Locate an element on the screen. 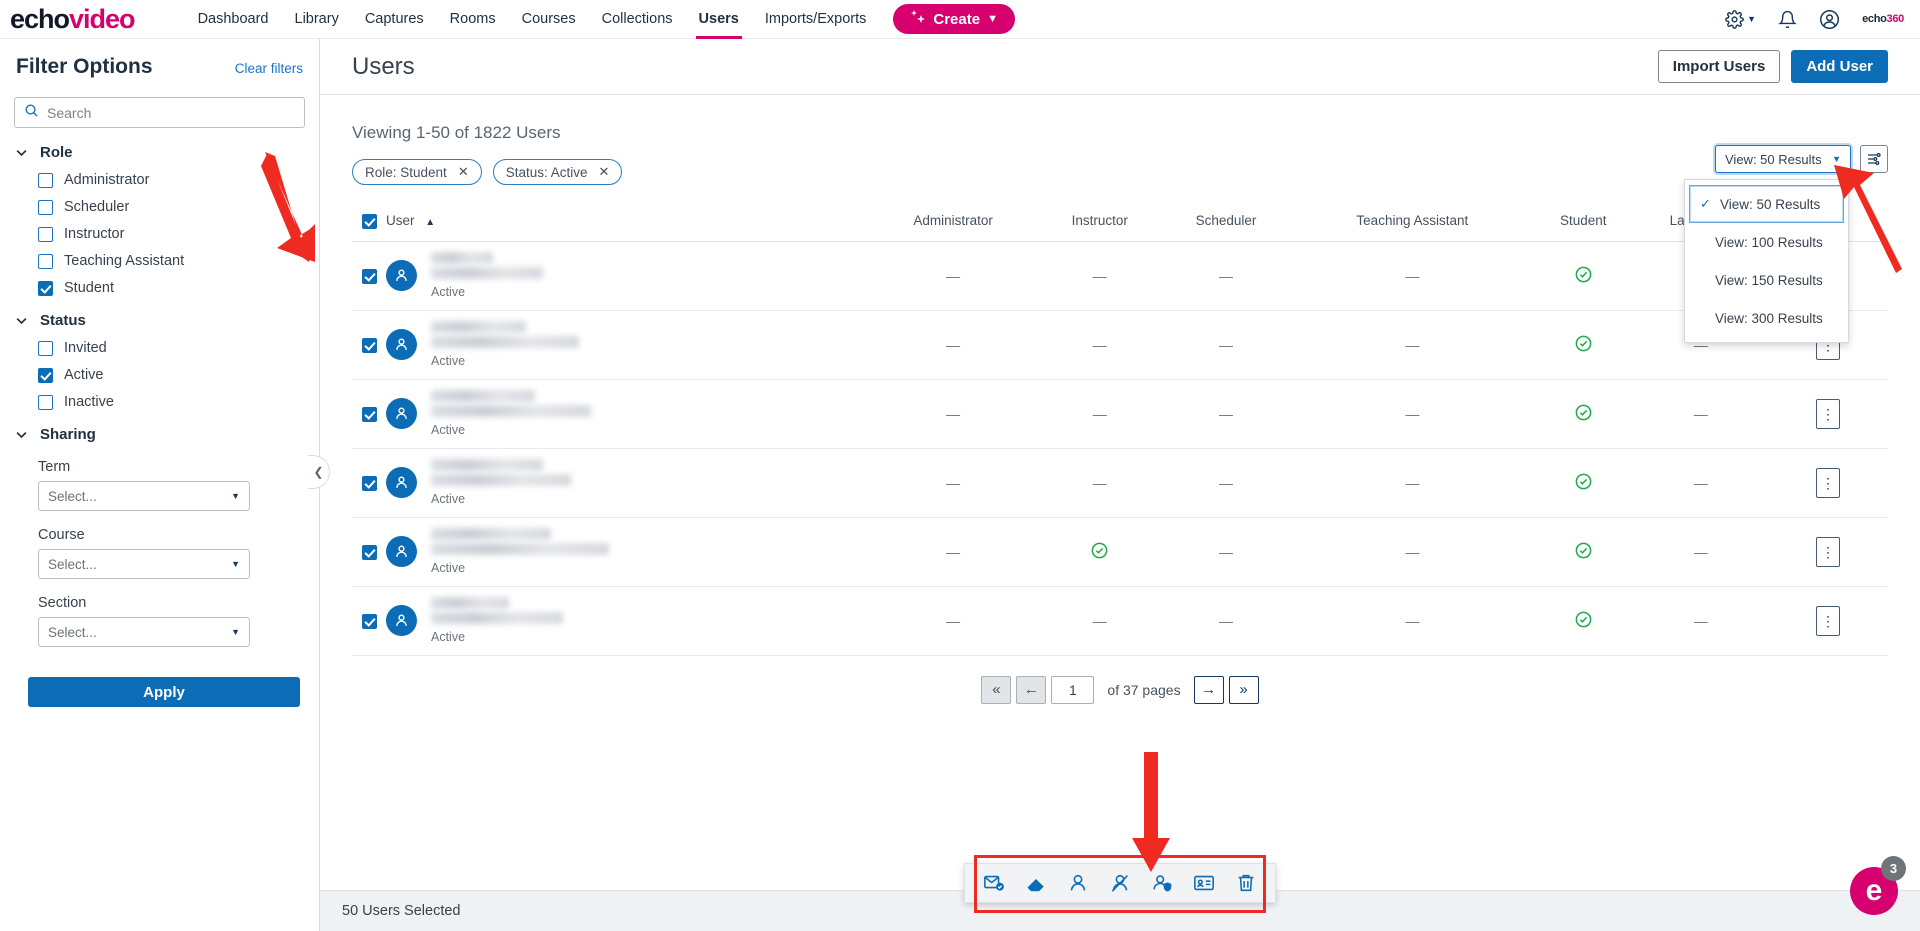 Image resolution: width=1920 pixels, height=931 pixels. column-header-scheduler: Scheduler is located at coordinates (1226, 227).